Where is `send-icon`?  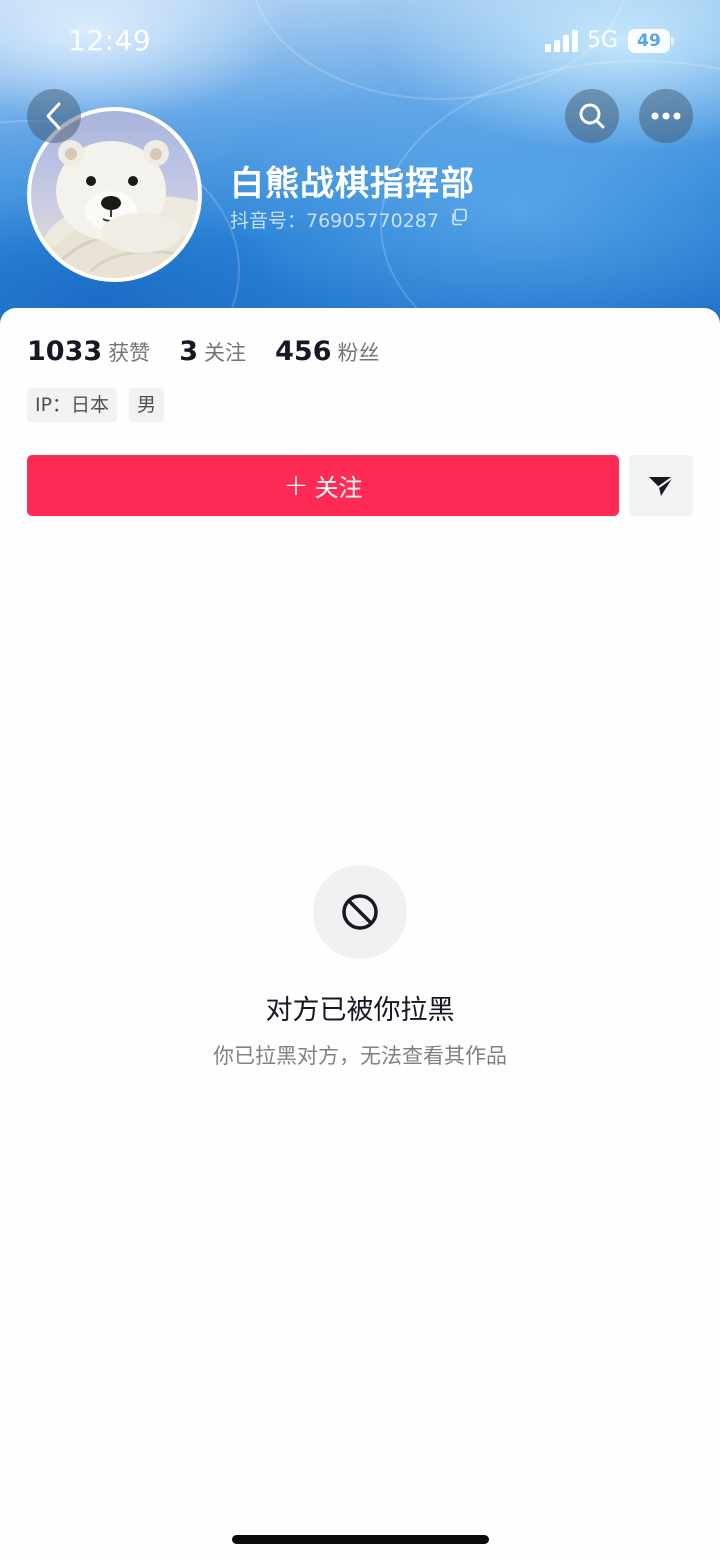
send-icon is located at coordinates (661, 485).